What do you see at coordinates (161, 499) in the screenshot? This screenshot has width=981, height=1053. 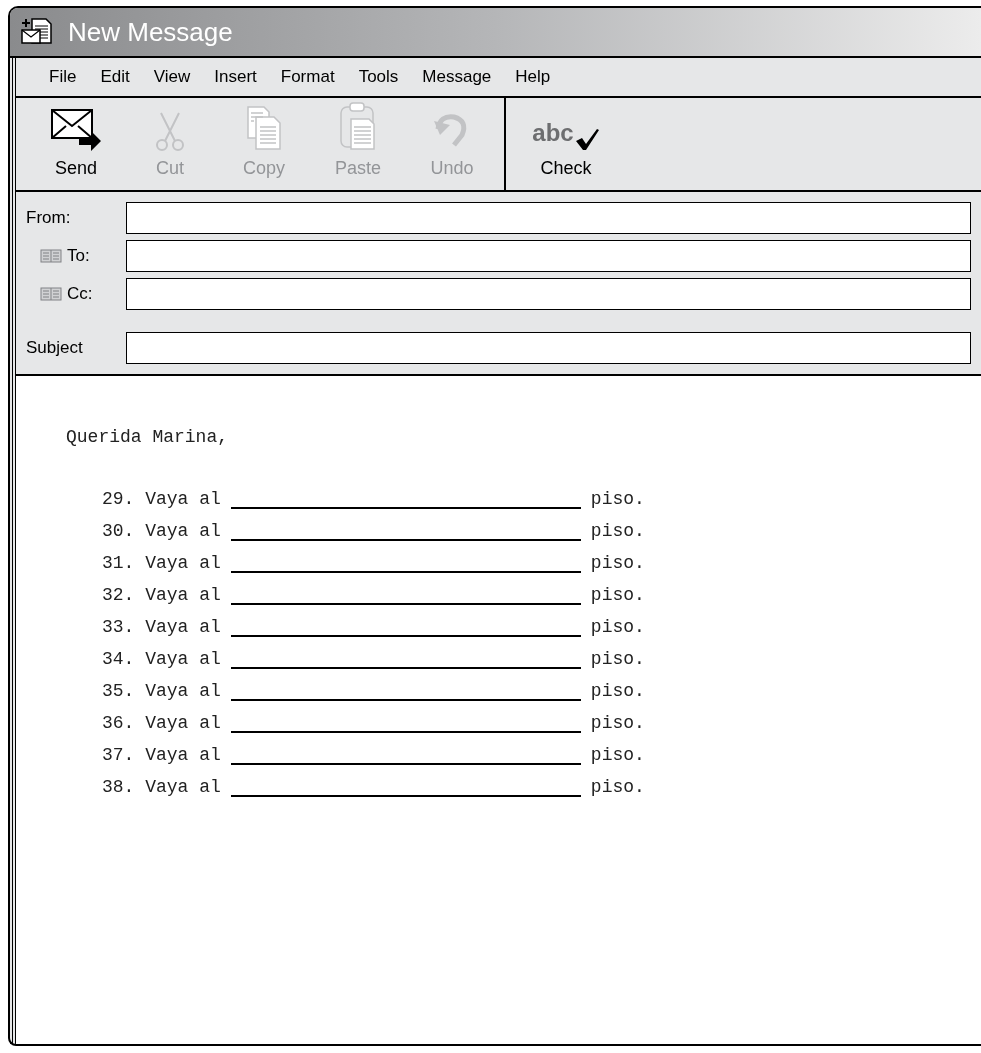 I see `exercise-text: 29. Vaya al` at bounding box center [161, 499].